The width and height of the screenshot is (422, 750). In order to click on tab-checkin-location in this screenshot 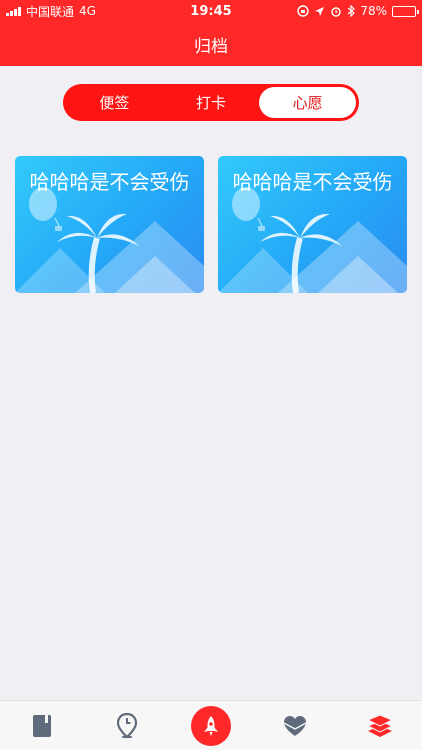, I will do `click(127, 725)`.